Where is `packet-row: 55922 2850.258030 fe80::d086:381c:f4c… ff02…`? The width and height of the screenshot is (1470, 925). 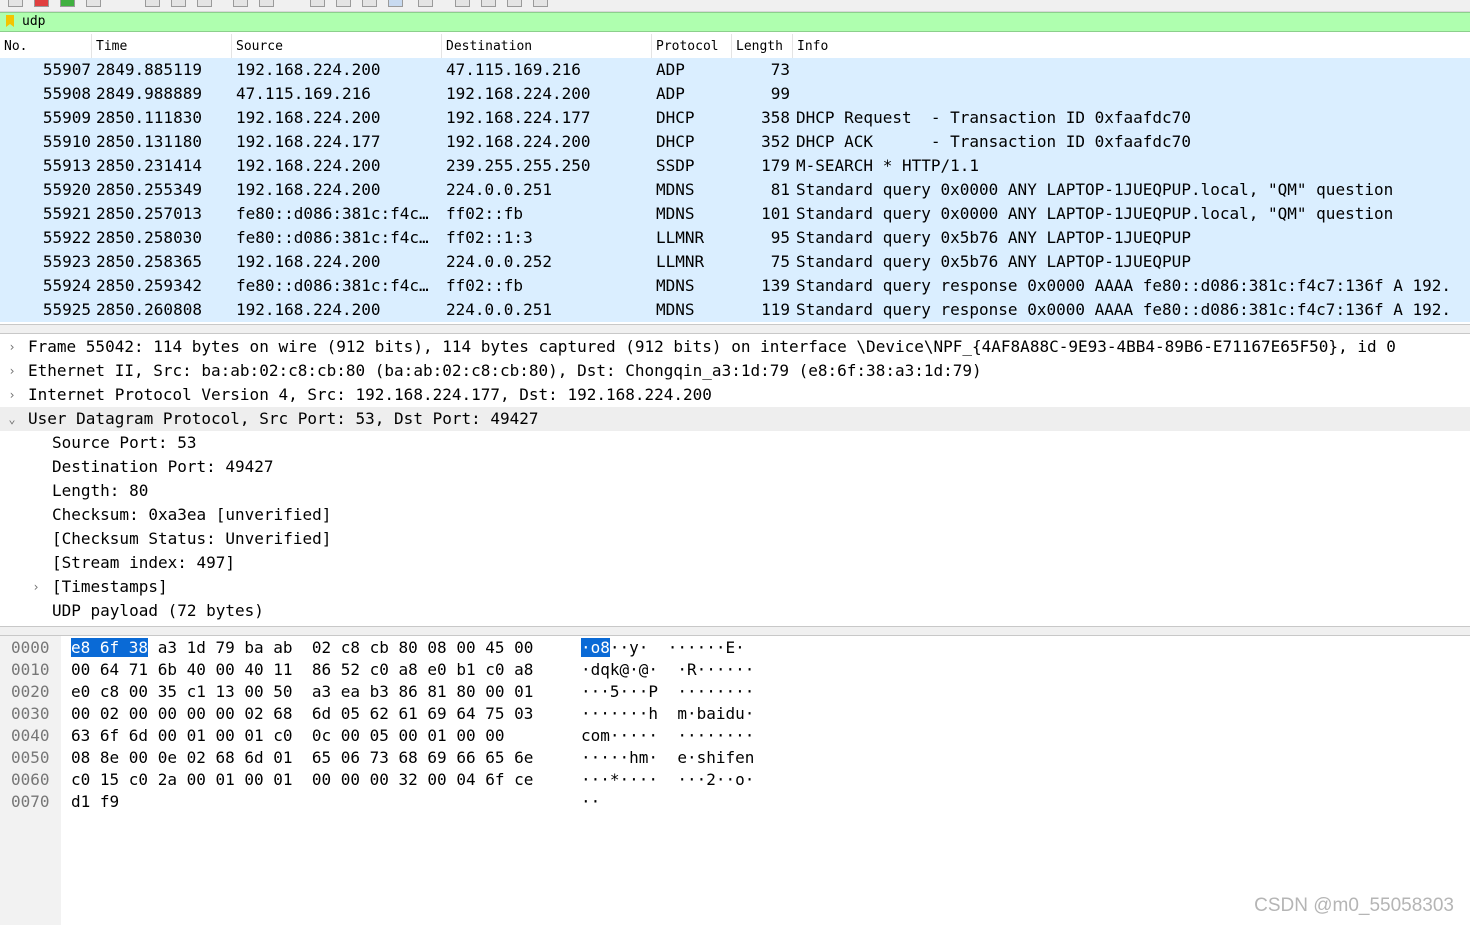 packet-row: 55922 2850.258030 fe80::d086:381c:f4c… ff02… is located at coordinates (735, 238).